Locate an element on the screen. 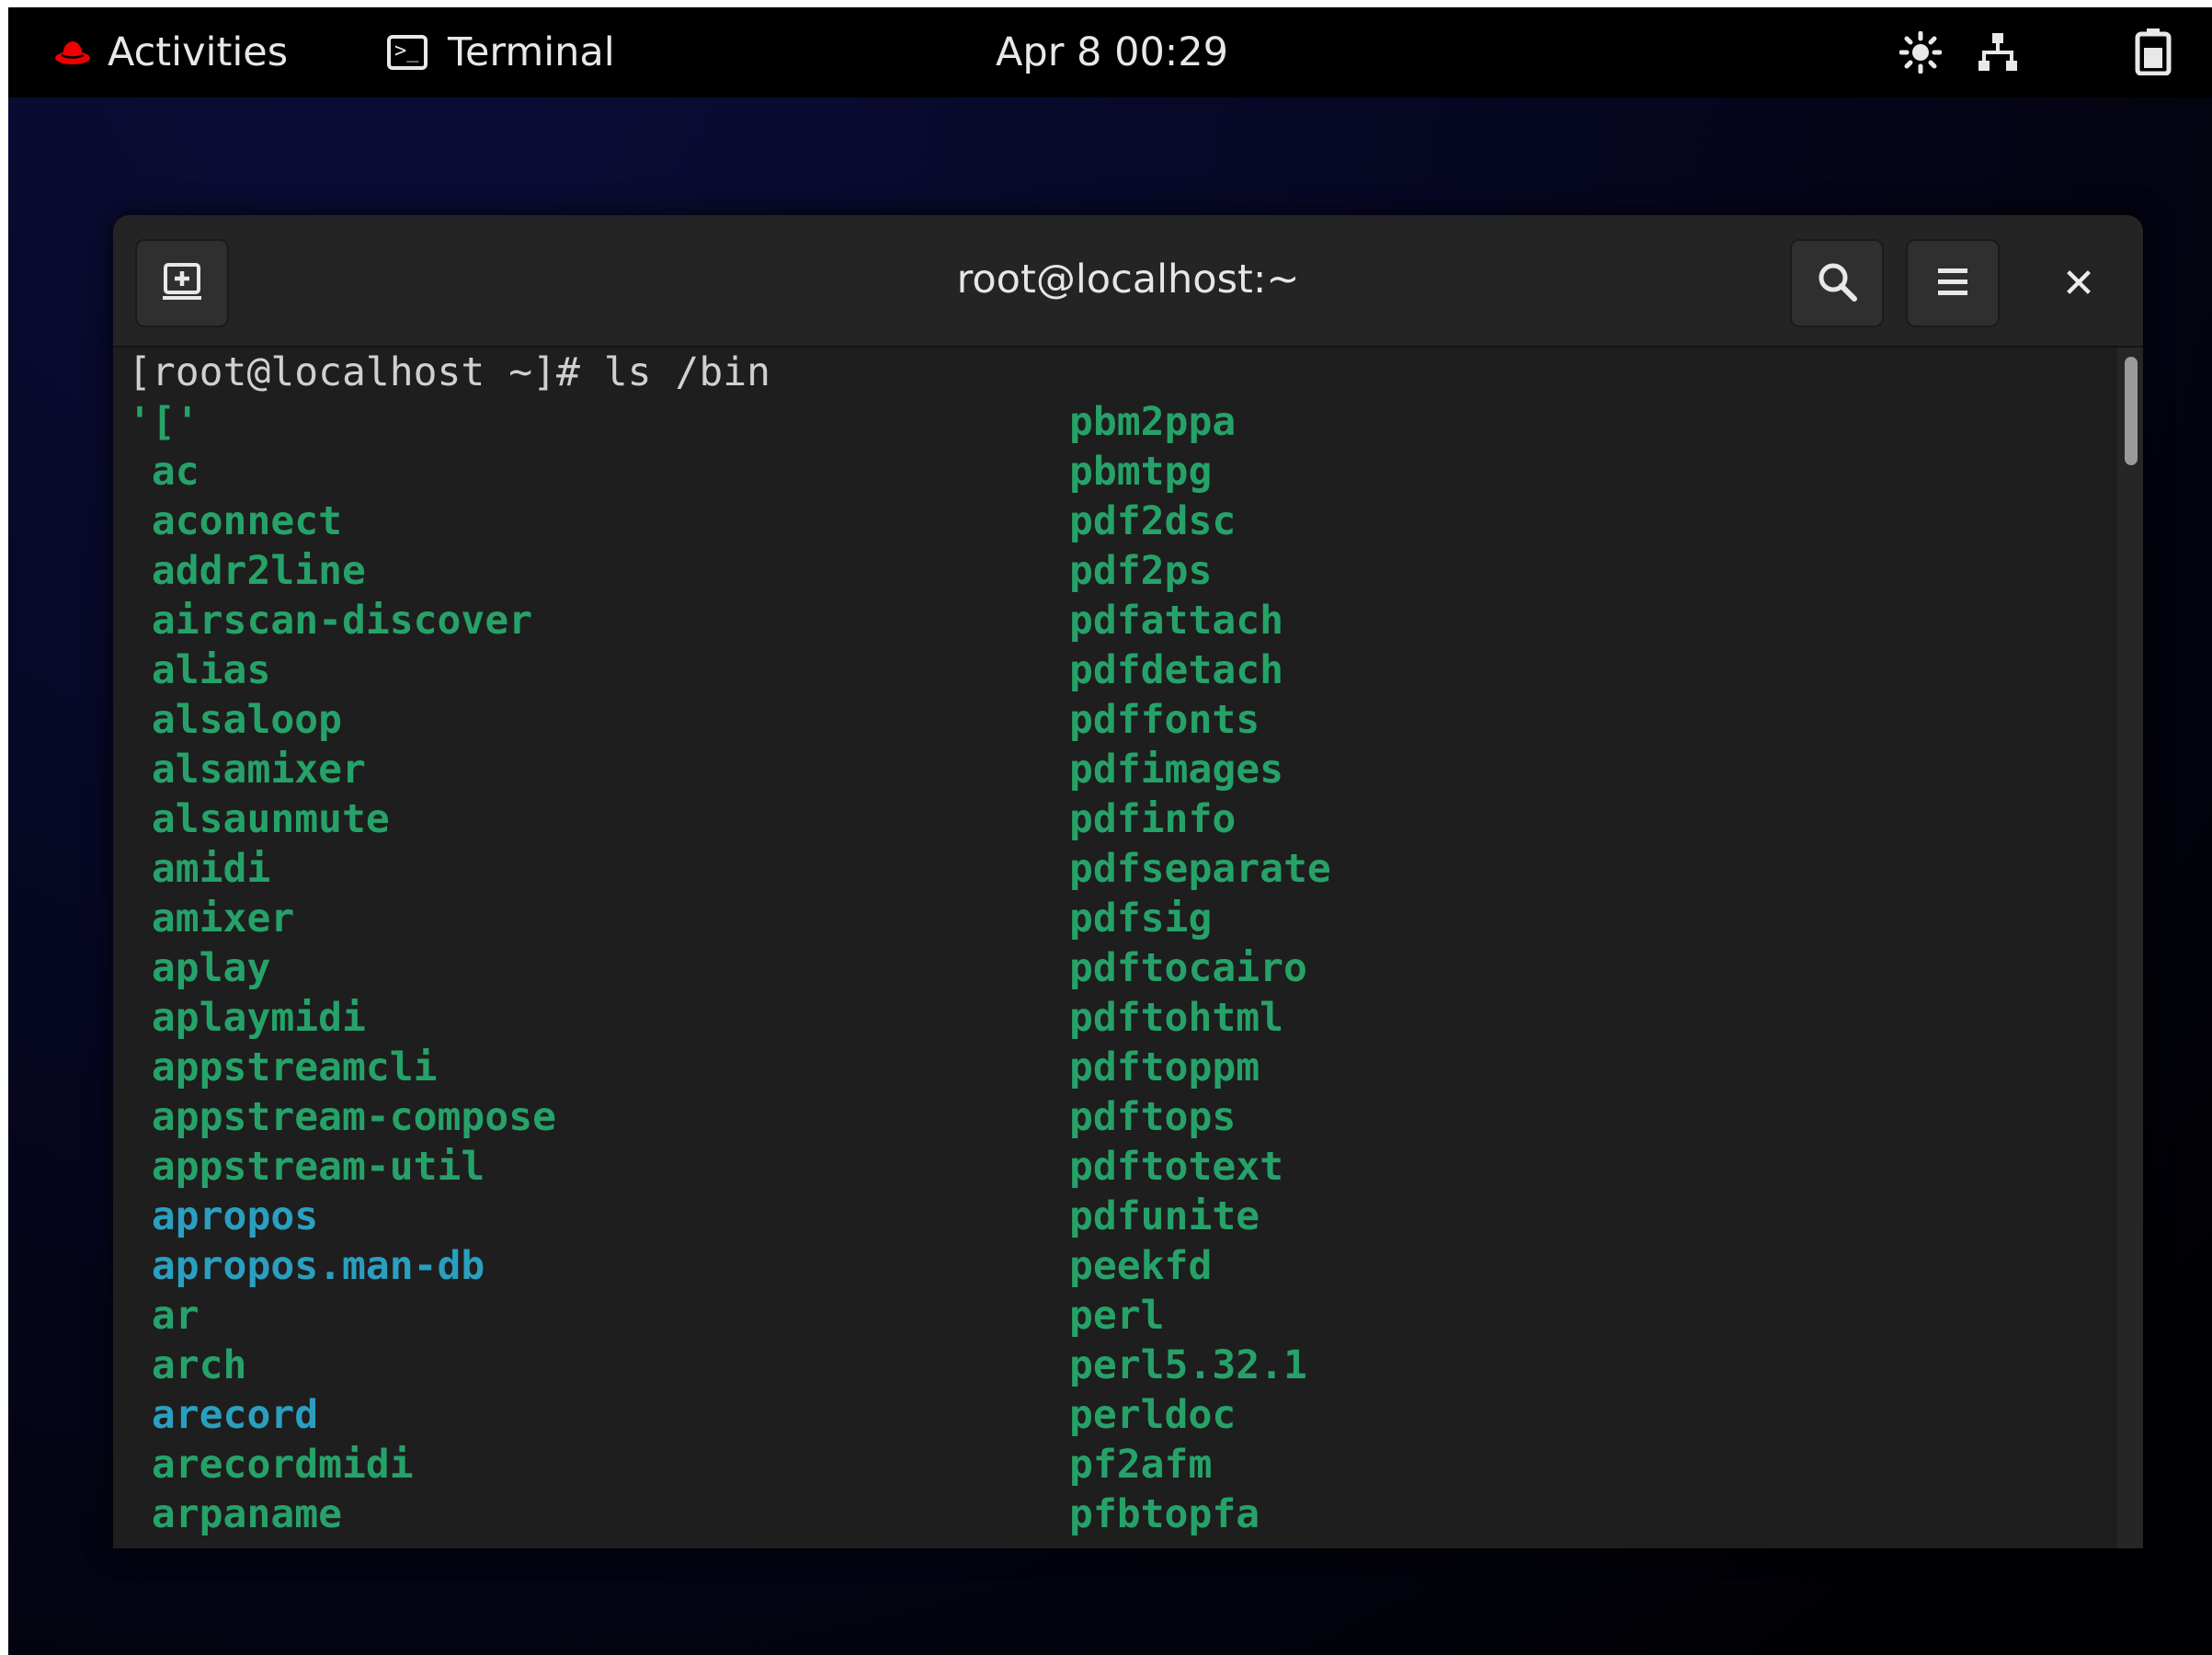  file-entry: appstream-util is located at coordinates (306, 1167).